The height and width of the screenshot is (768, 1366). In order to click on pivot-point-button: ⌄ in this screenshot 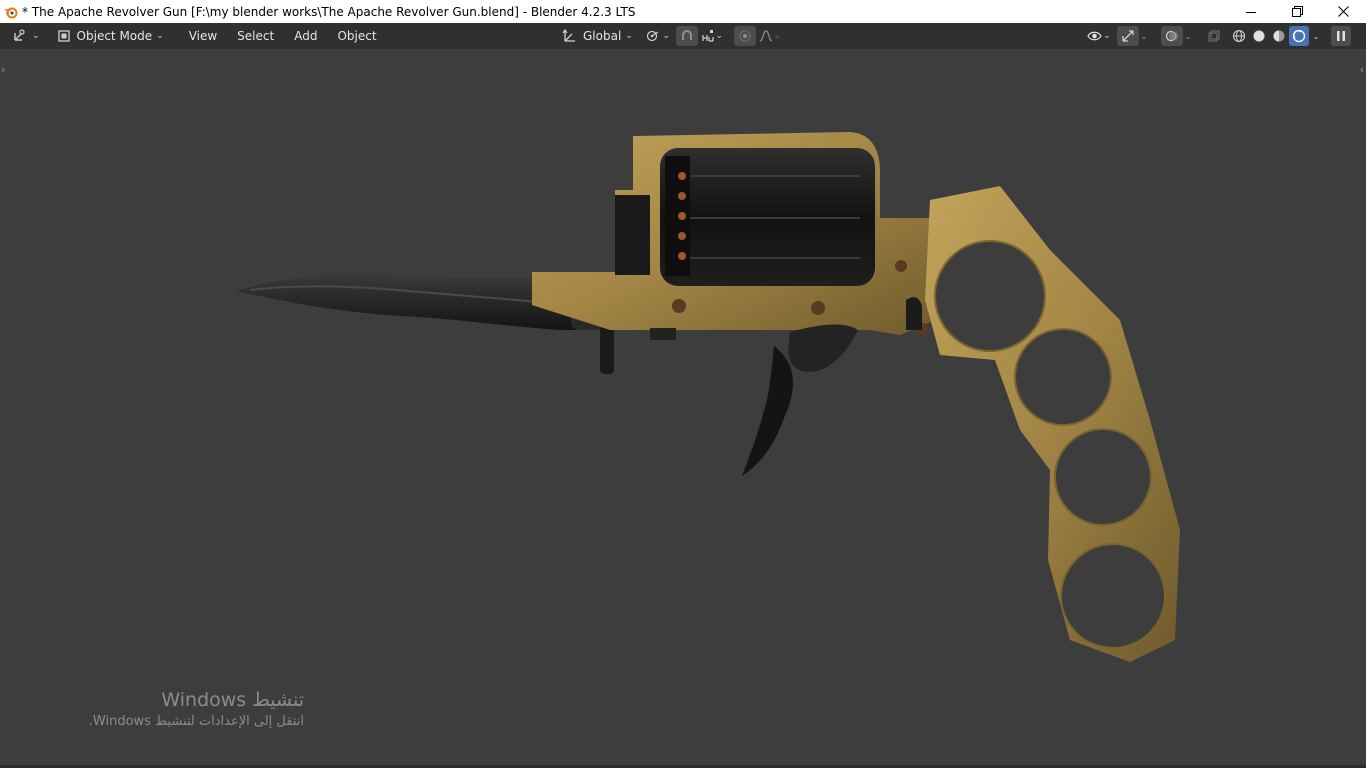, I will do `click(658, 36)`.